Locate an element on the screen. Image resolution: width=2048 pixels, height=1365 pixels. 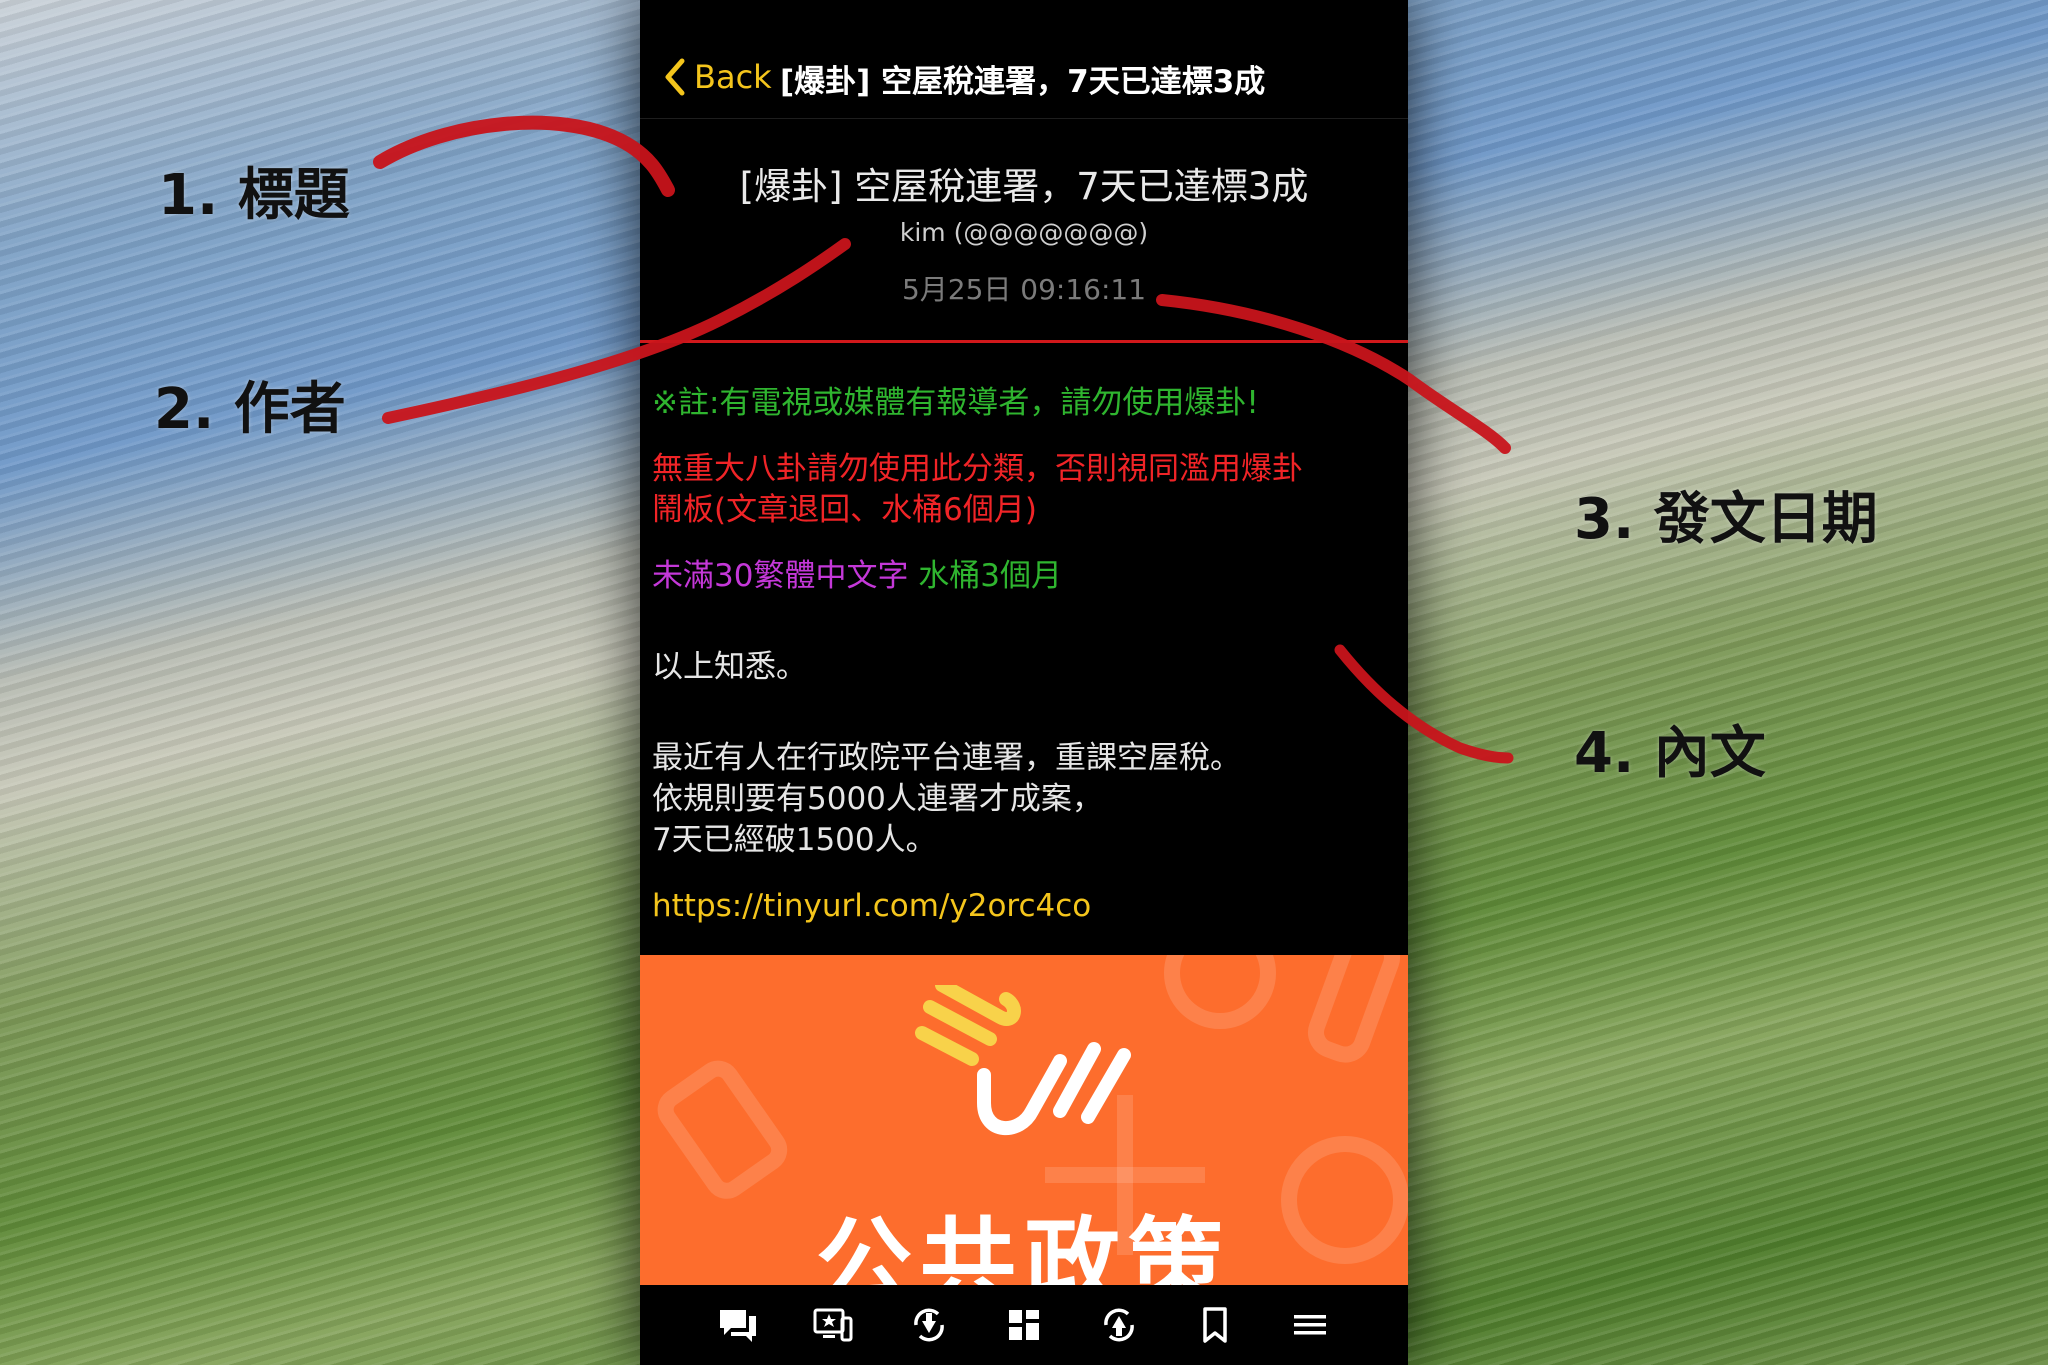
post-date: 5月25日 09:16:11 is located at coordinates (1024, 289).